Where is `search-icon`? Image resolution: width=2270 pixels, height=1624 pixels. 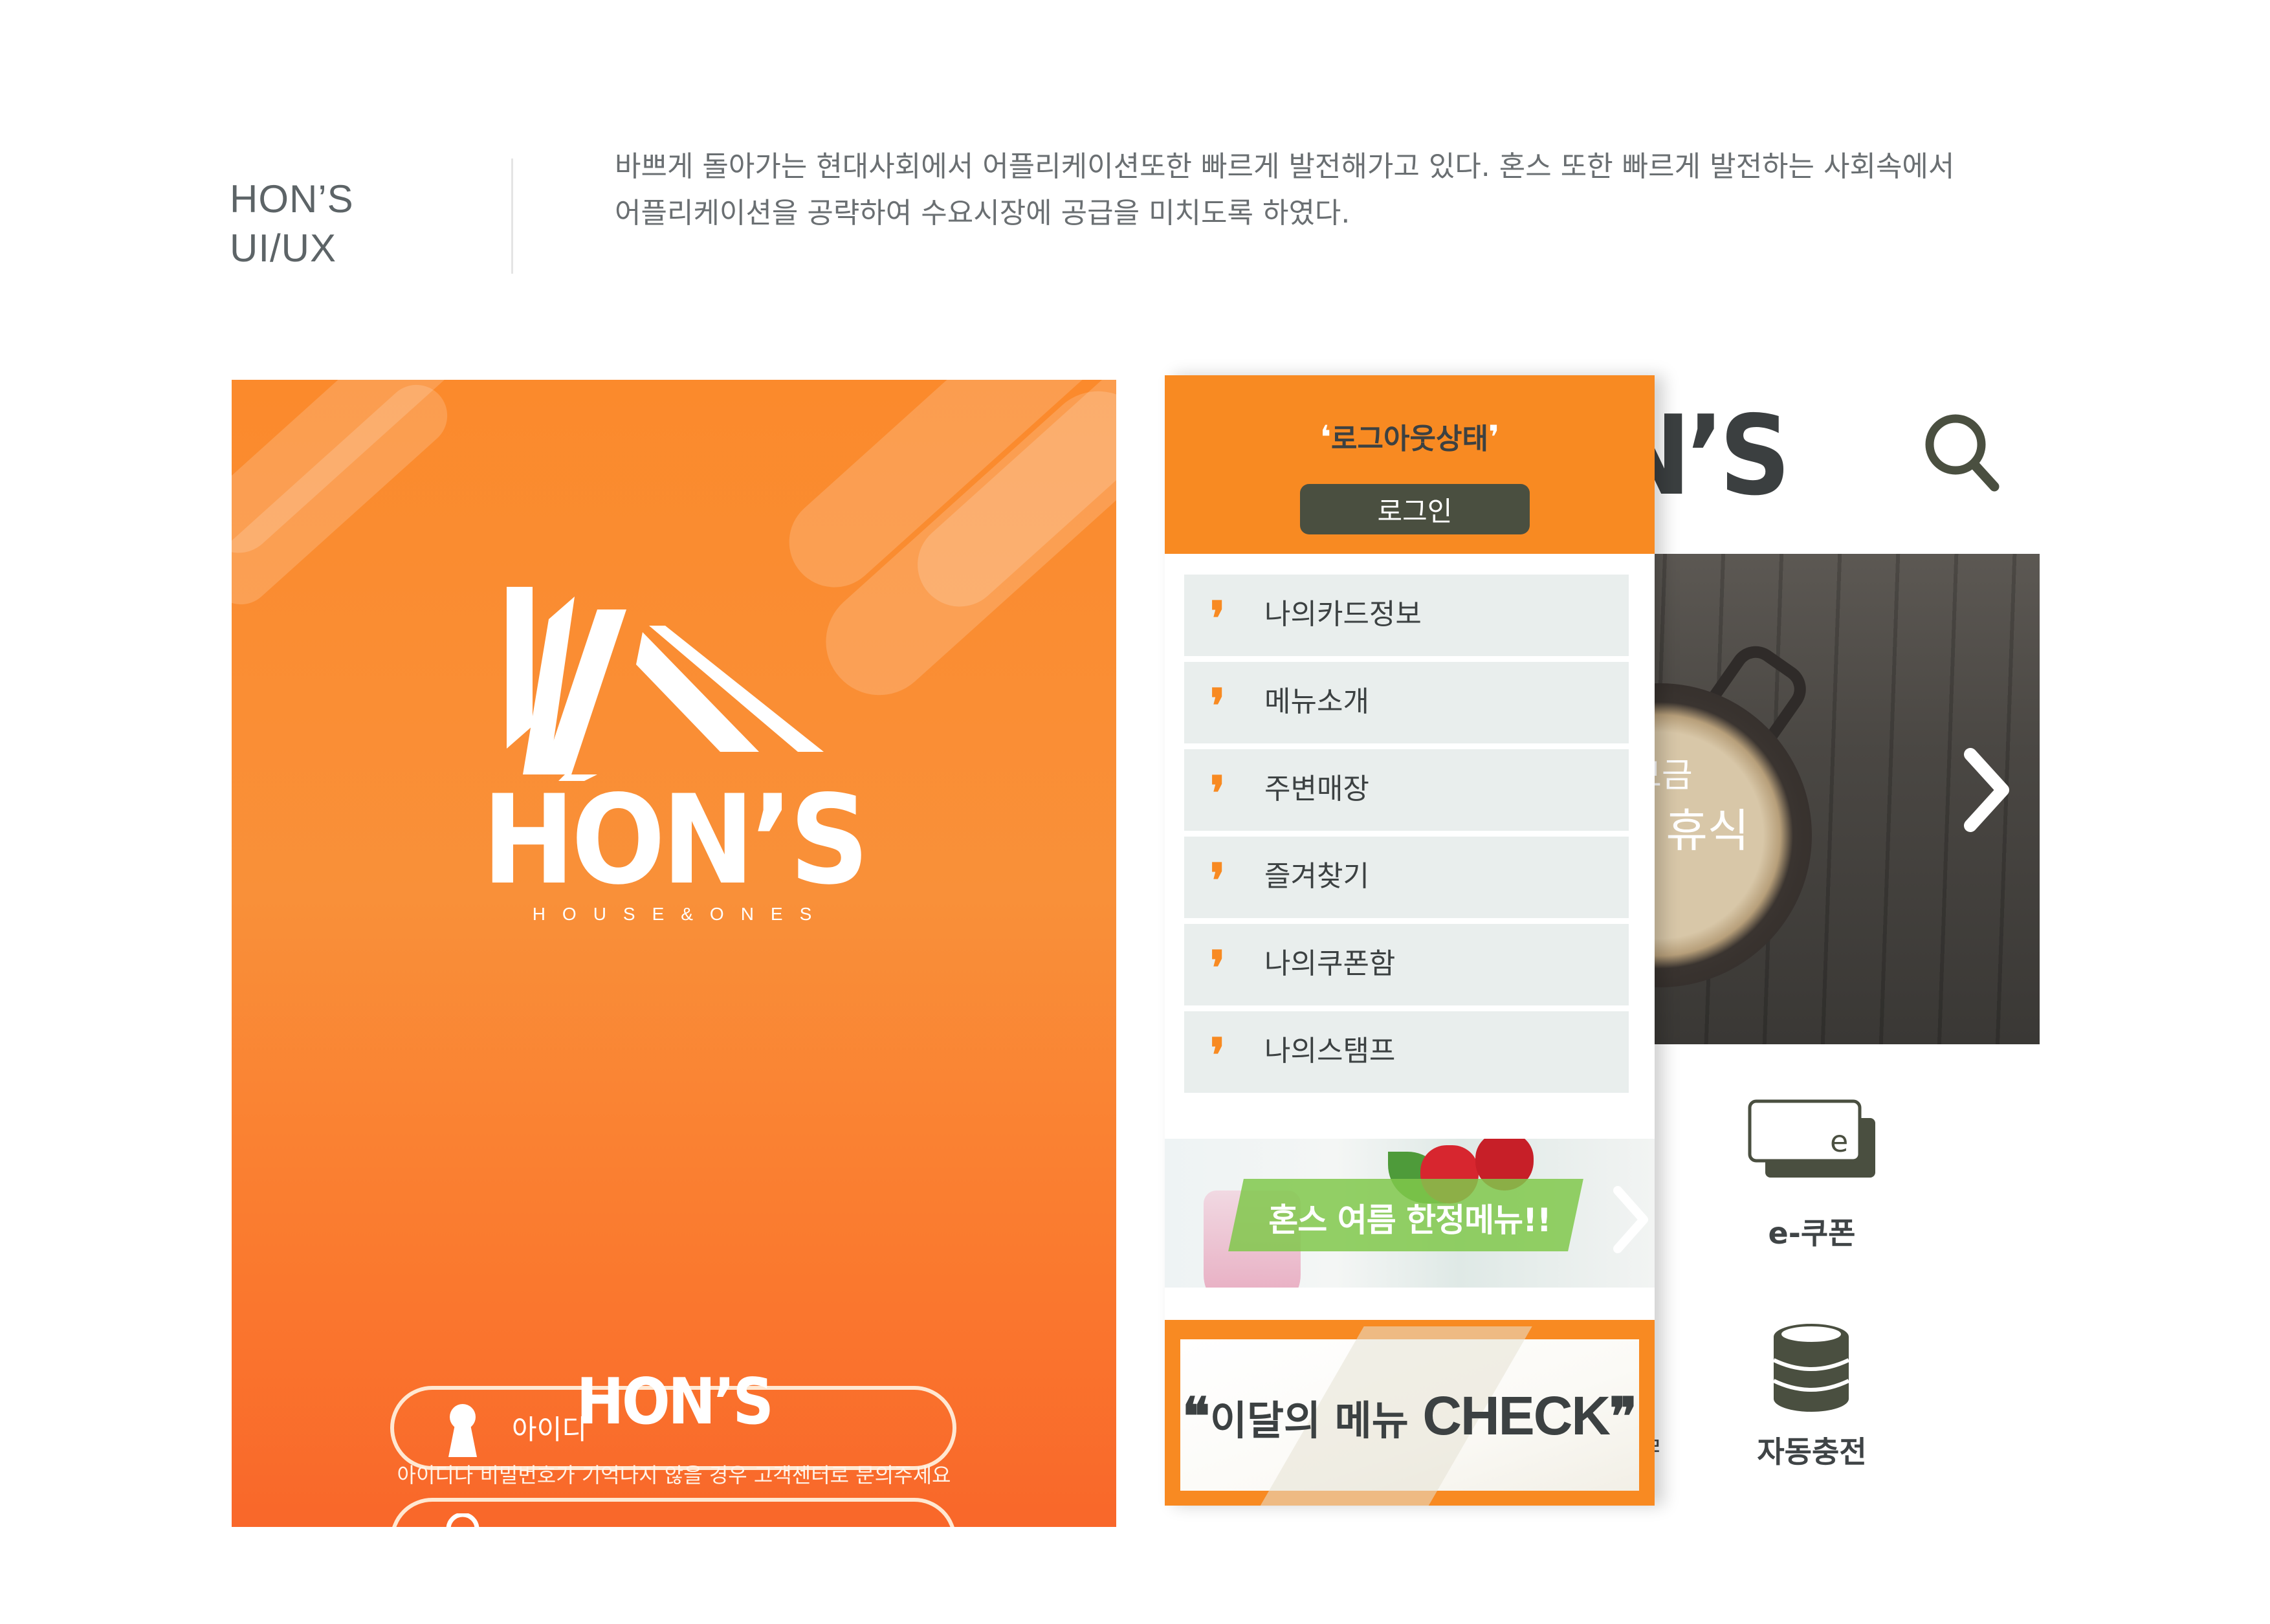 search-icon is located at coordinates (1961, 453).